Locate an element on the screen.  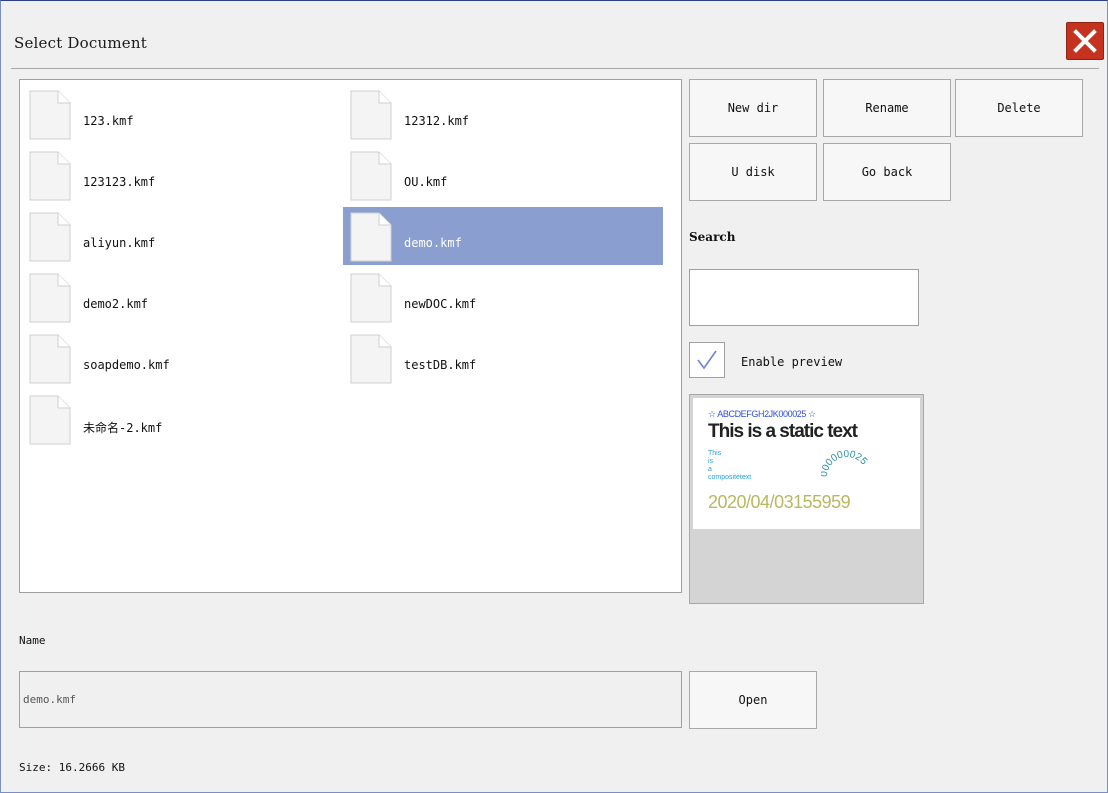
file-item-selected: demo.kmf is located at coordinates (503, 236).